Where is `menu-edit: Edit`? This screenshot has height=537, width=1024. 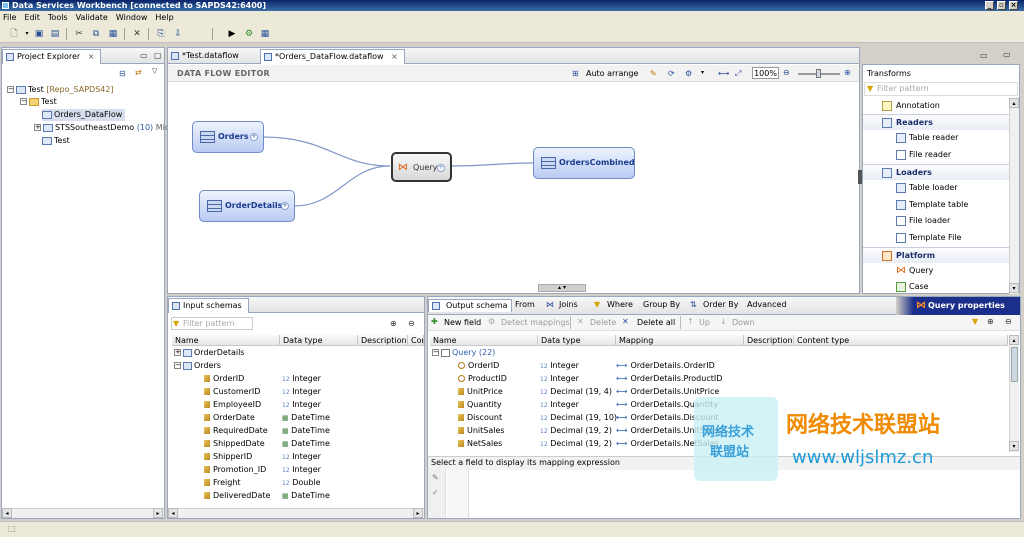 menu-edit: Edit is located at coordinates (33, 18).